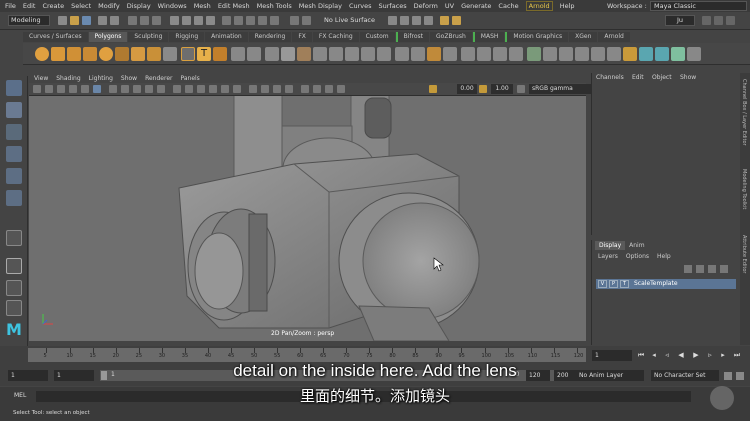  Describe the element at coordinates (262, 20) in the screenshot. I see `snap-plane-icon` at that location.